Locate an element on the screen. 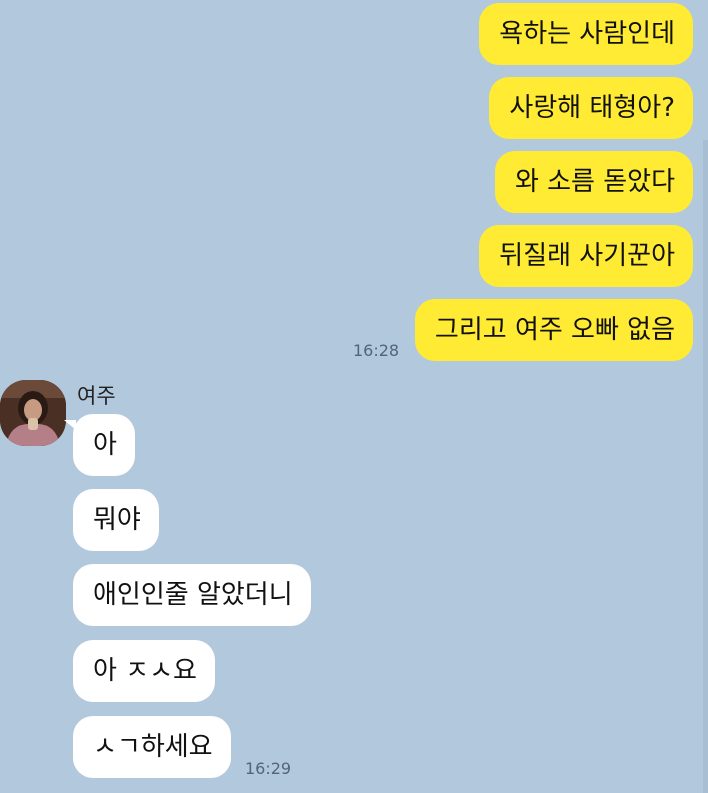 The height and width of the screenshot is (793, 708). outgoing-message: 뒤질래 사기꾼아 is located at coordinates (586, 256).